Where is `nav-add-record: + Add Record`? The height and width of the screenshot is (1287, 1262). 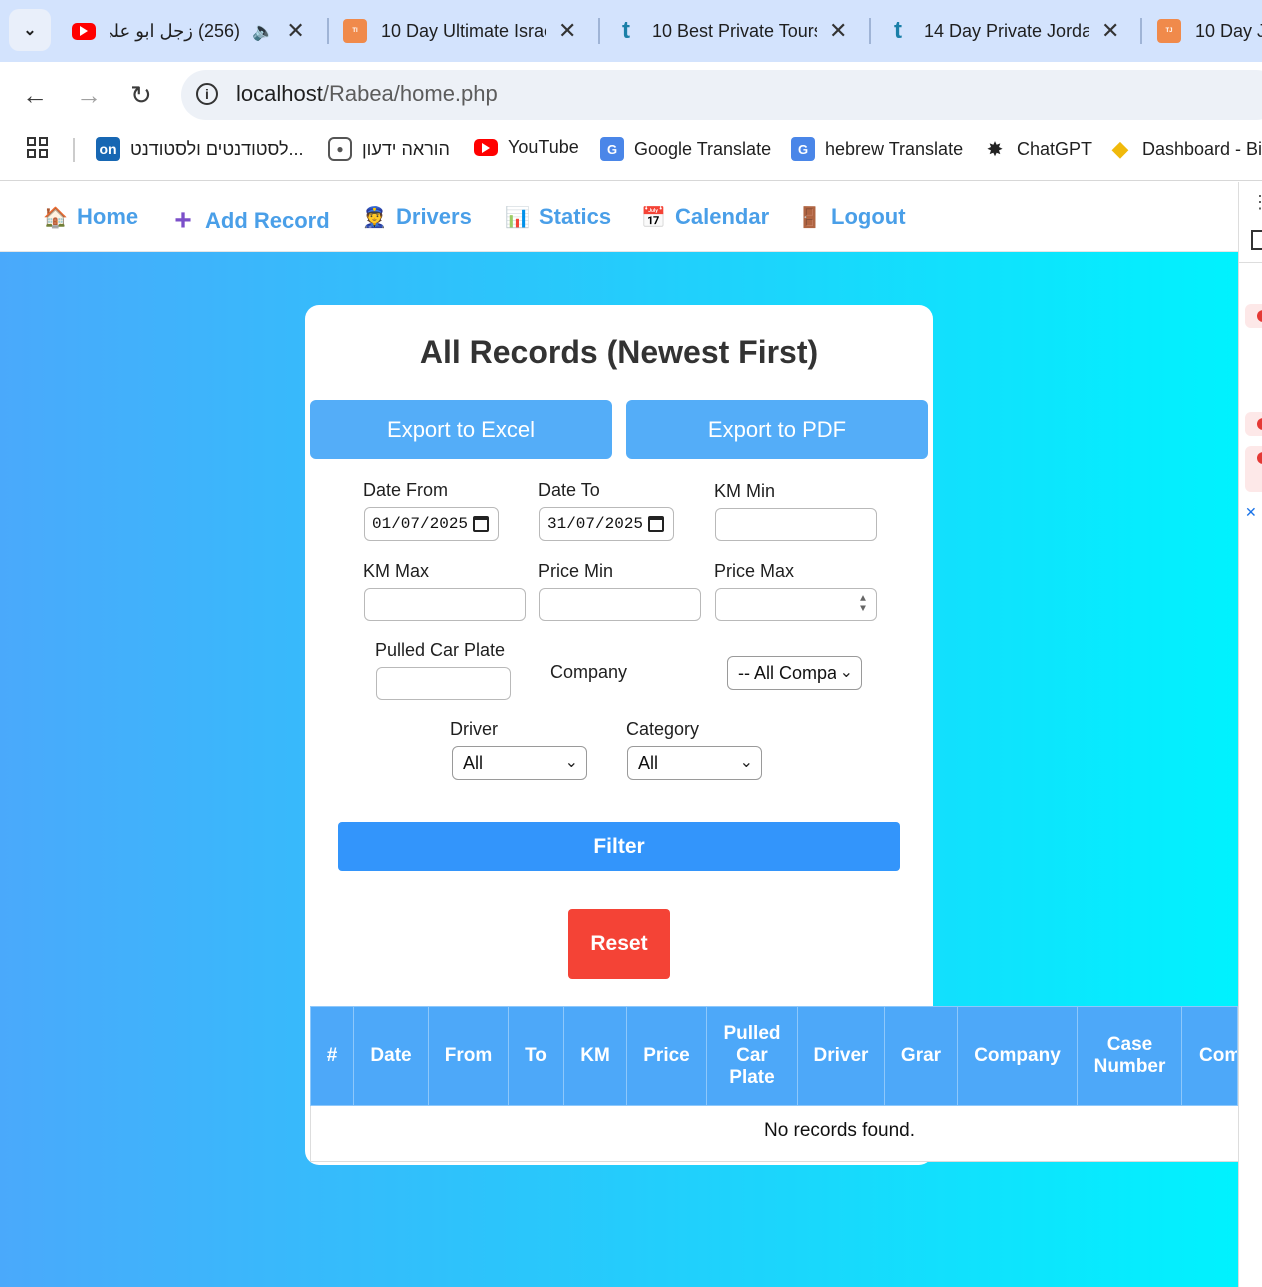
nav-add-record: + Add Record is located at coordinates (250, 221).